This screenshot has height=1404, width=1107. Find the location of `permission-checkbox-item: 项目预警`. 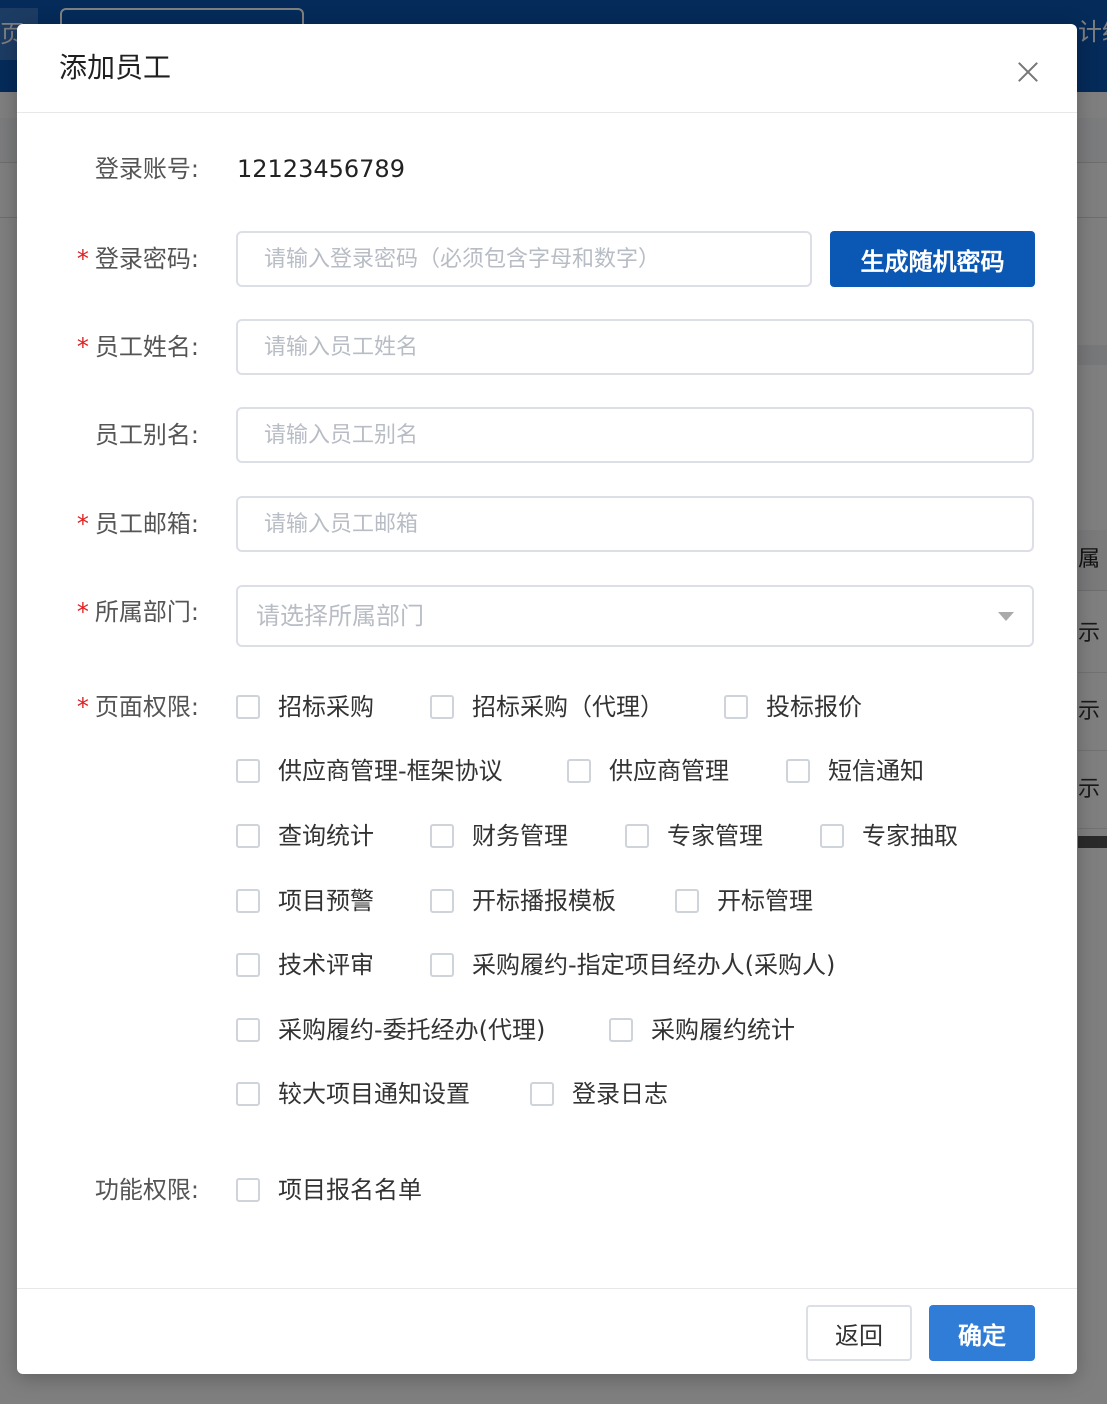

permission-checkbox-item: 项目预警 is located at coordinates (305, 901).